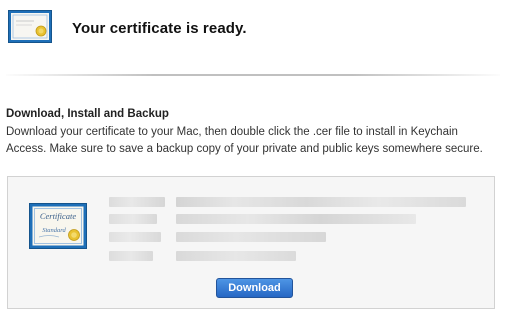 The width and height of the screenshot is (505, 320). What do you see at coordinates (254, 288) in the screenshot?
I see `download-button: Download` at bounding box center [254, 288].